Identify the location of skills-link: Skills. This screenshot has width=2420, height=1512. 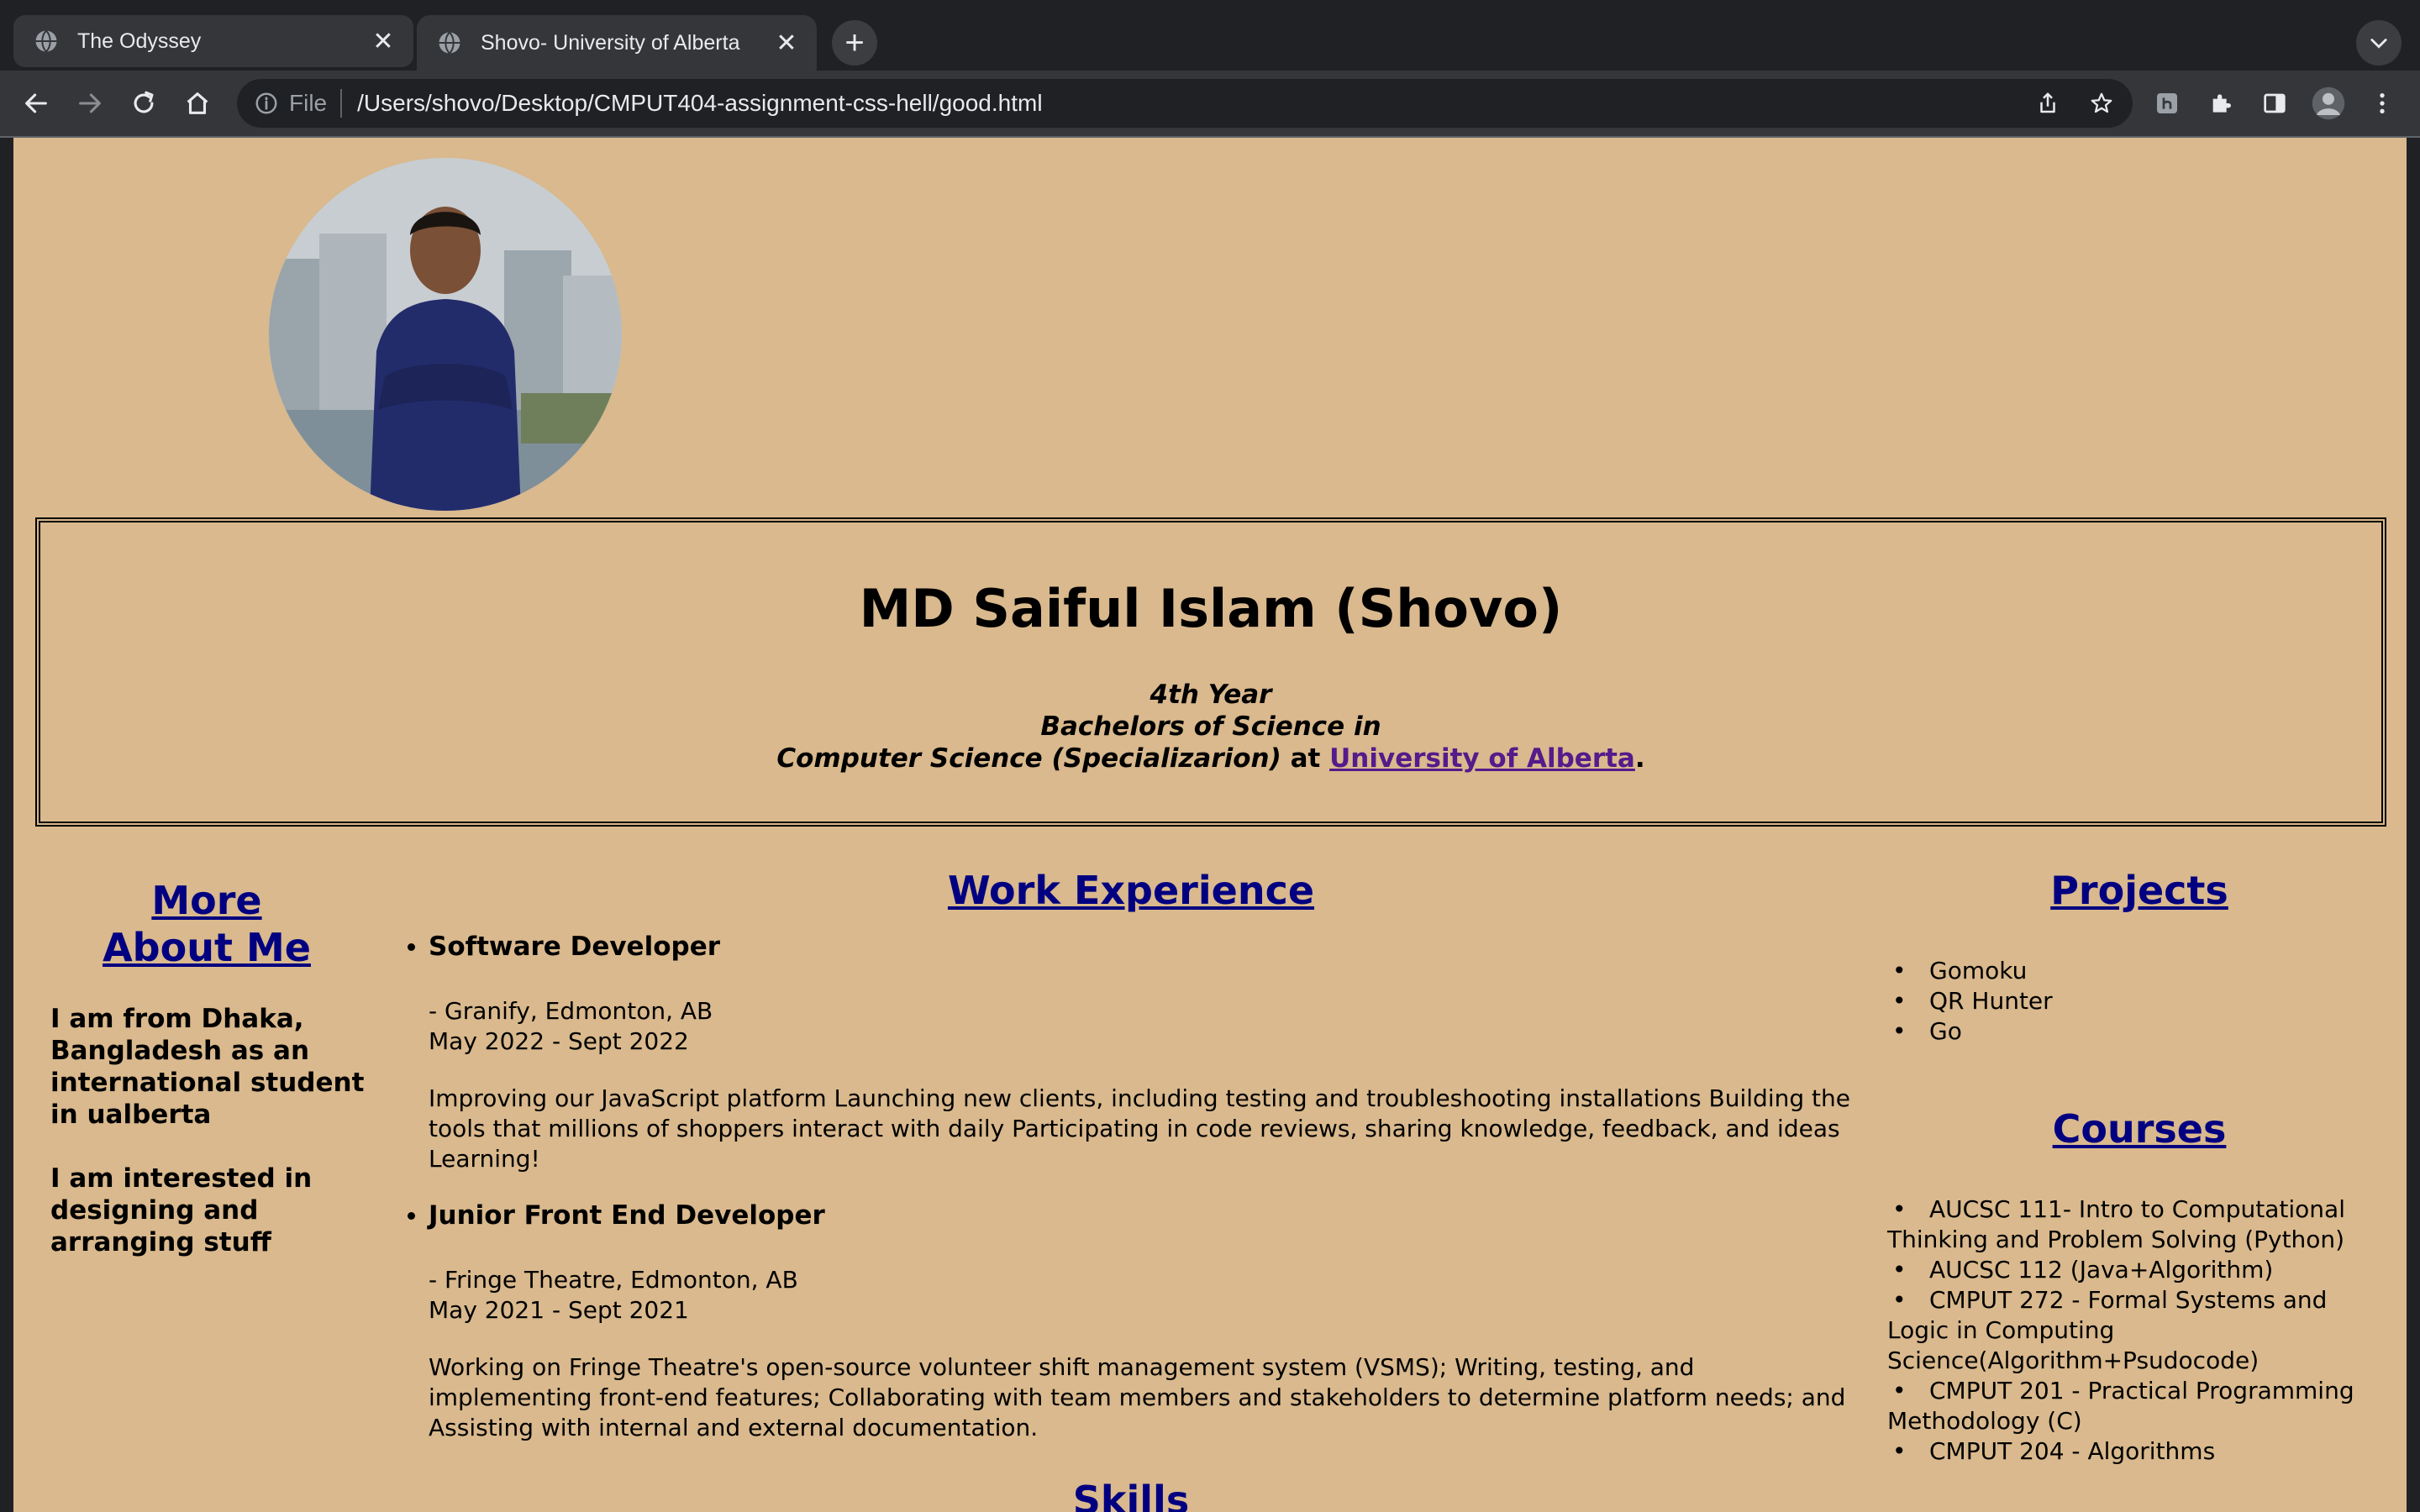
(1131, 1495).